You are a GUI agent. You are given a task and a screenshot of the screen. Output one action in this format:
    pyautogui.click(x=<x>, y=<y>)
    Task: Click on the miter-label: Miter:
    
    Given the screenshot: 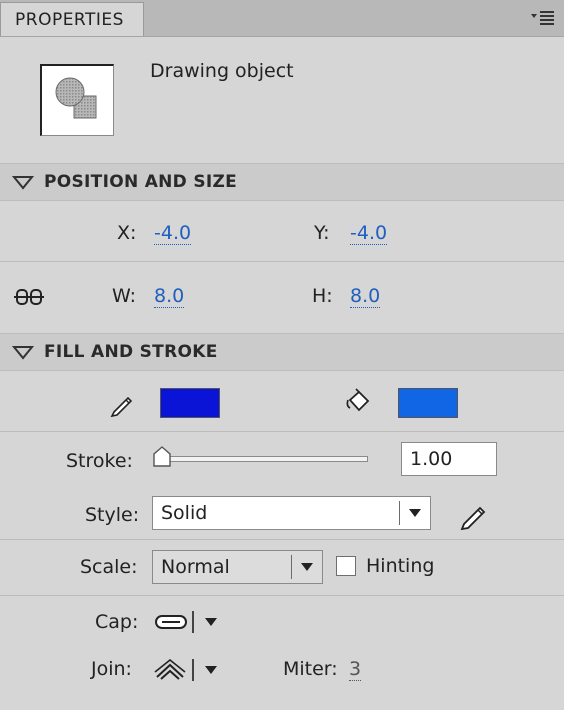 What is the action you would take?
    pyautogui.click(x=310, y=669)
    